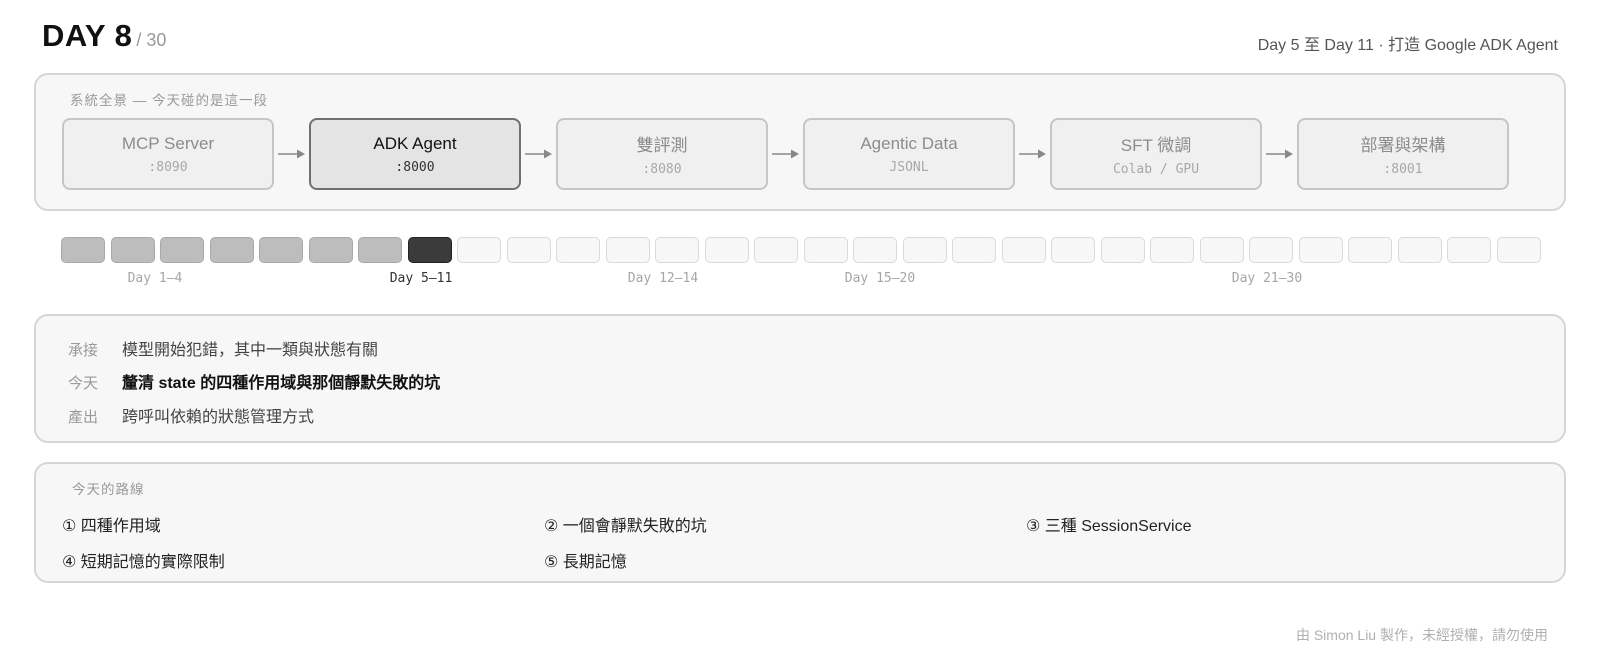 The height and width of the screenshot is (666, 1600). Describe the element at coordinates (625, 526) in the screenshot. I see `route-item: ② 一個會靜默失敗的坑` at that location.